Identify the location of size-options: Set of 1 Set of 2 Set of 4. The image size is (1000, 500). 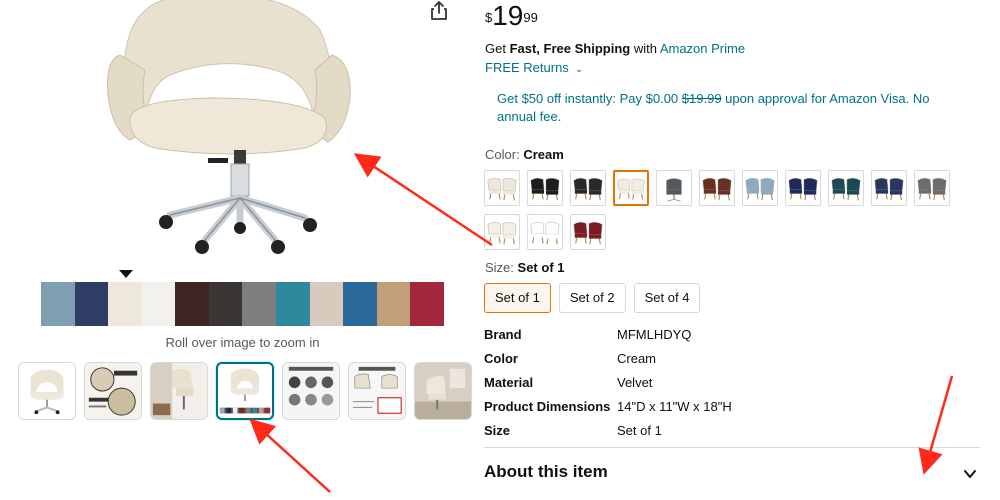
(592, 298).